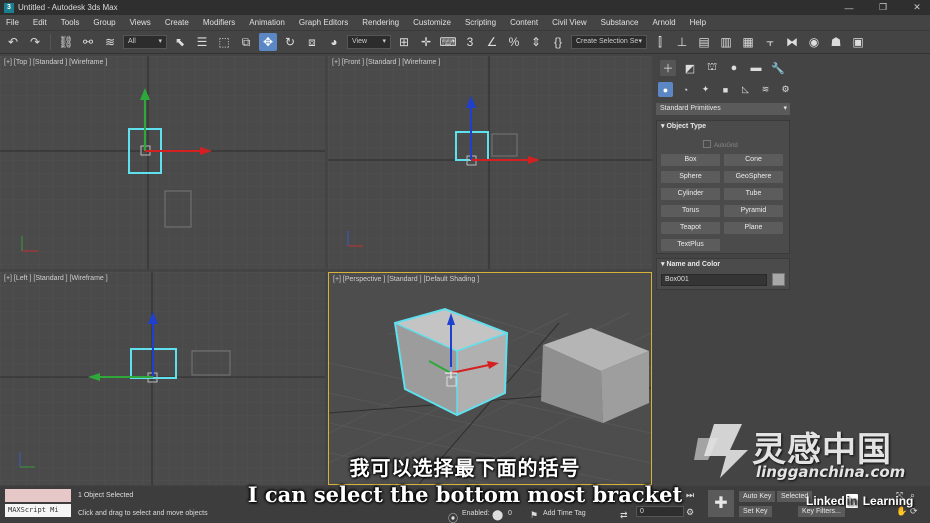 The height and width of the screenshot is (523, 930). What do you see at coordinates (792, 42) in the screenshot?
I see `schematic-view-icon: ⧓` at bounding box center [792, 42].